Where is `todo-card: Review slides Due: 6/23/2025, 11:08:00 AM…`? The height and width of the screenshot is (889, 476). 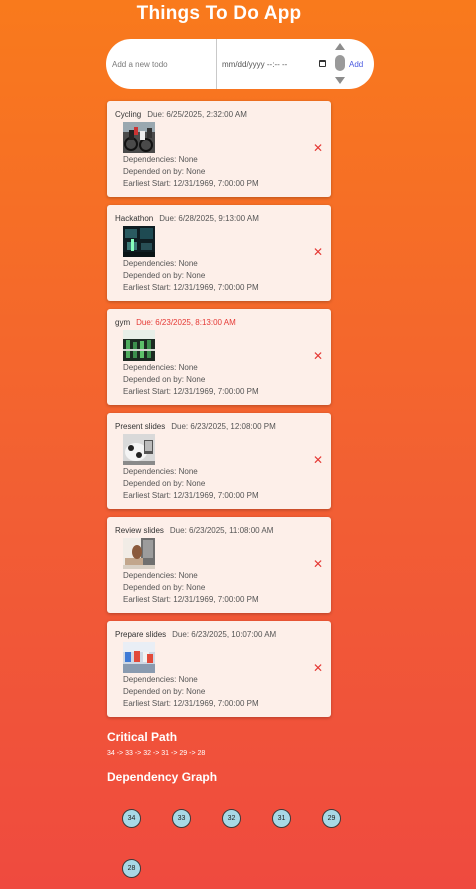
todo-card: Review slides Due: 6/23/2025, 11:08:00 AM… is located at coordinates (219, 565).